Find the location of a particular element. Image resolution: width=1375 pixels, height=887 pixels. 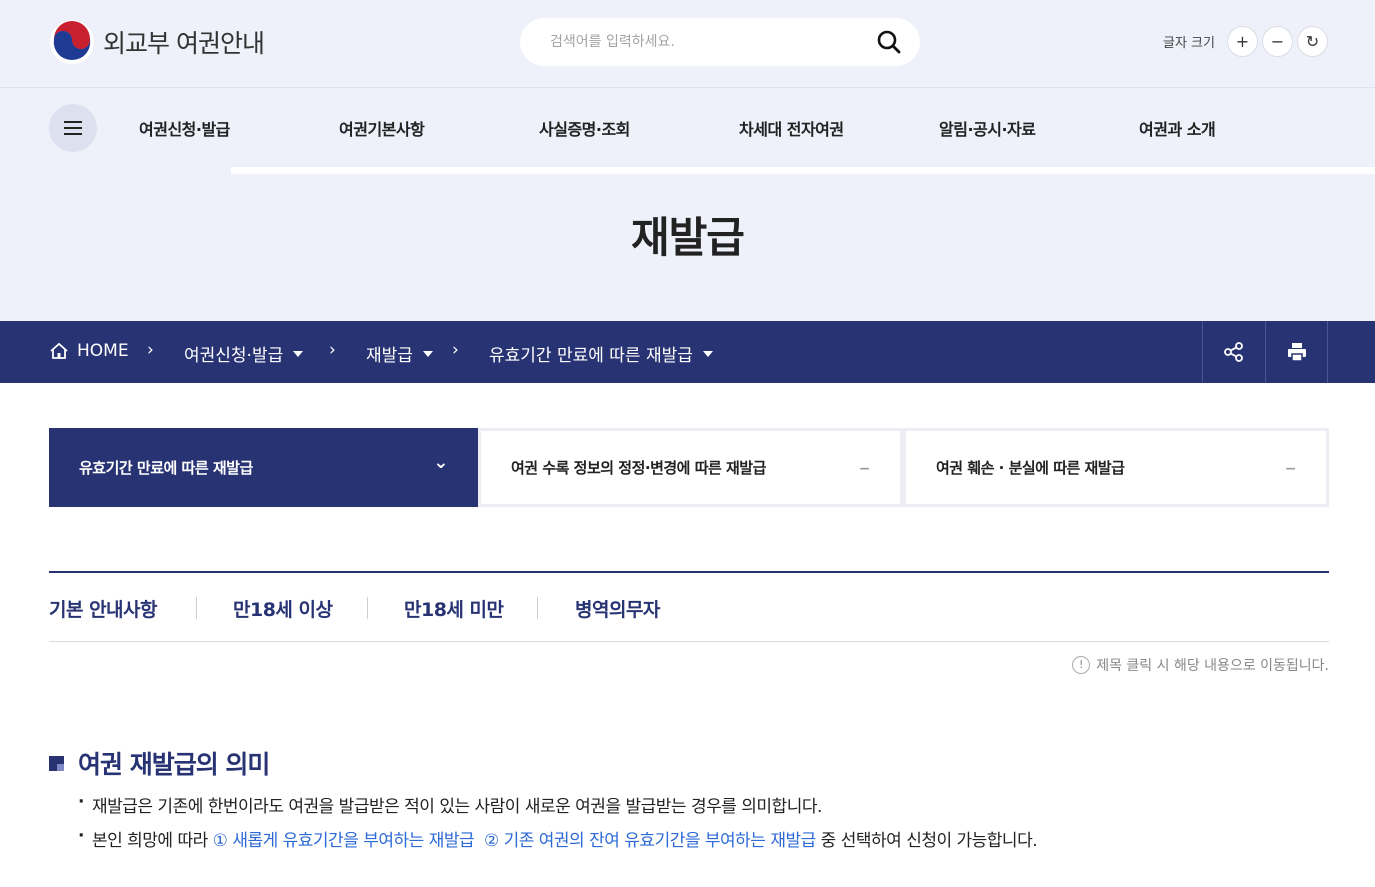

tab-correction-reissue: 여권 수록 정보의 정정·변경에 따른 재발급 − is located at coordinates (690, 467).